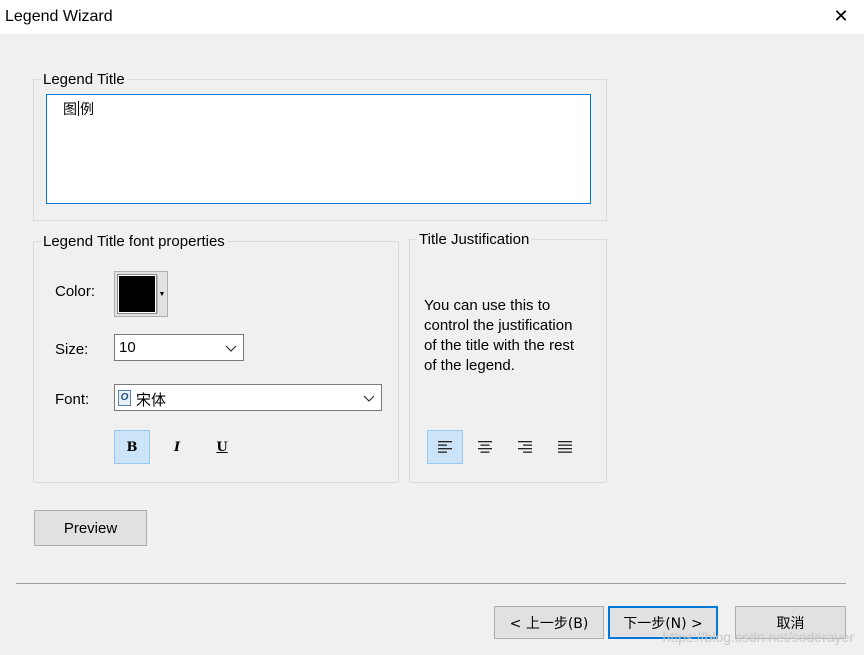 Image resolution: width=864 pixels, height=655 pixels. I want to click on underline-button: U, so click(222, 447).